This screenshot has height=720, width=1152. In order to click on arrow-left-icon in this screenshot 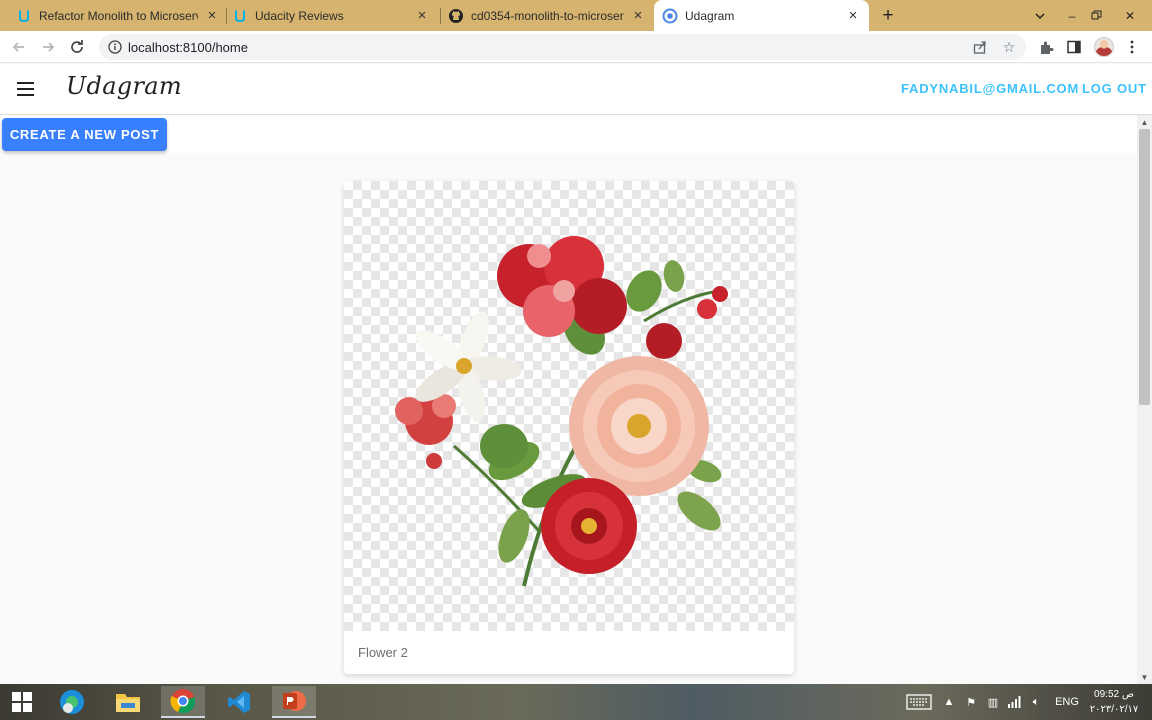, I will do `click(18, 47)`.